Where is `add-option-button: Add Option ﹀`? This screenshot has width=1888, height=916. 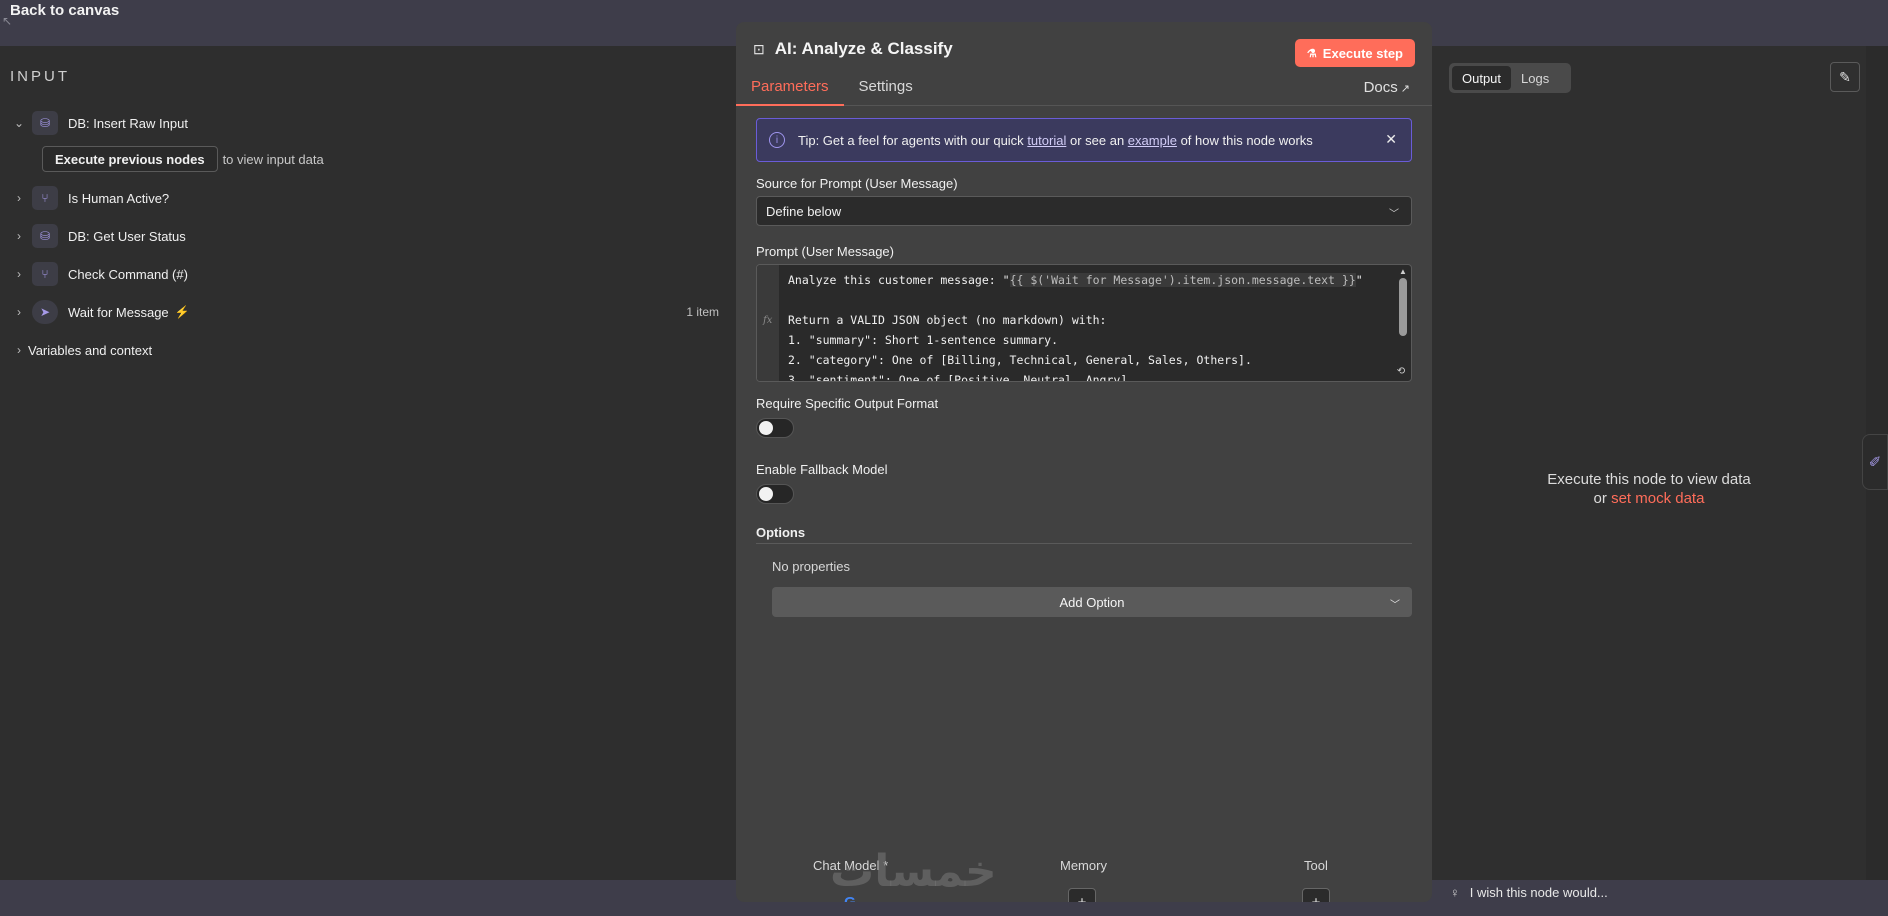
add-option-button: Add Option ﹀ is located at coordinates (1092, 602).